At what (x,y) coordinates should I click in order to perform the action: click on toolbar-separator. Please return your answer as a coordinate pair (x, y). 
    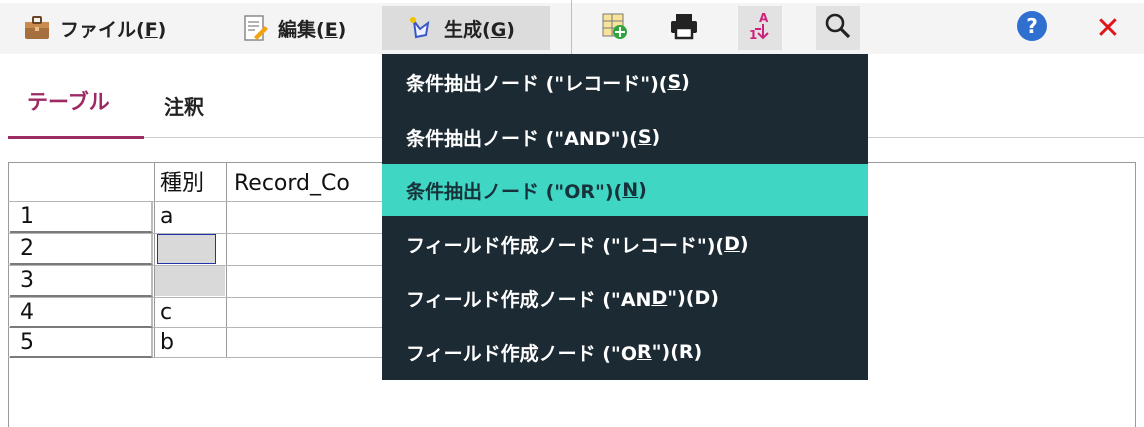
    Looking at the image, I should click on (571, 27).